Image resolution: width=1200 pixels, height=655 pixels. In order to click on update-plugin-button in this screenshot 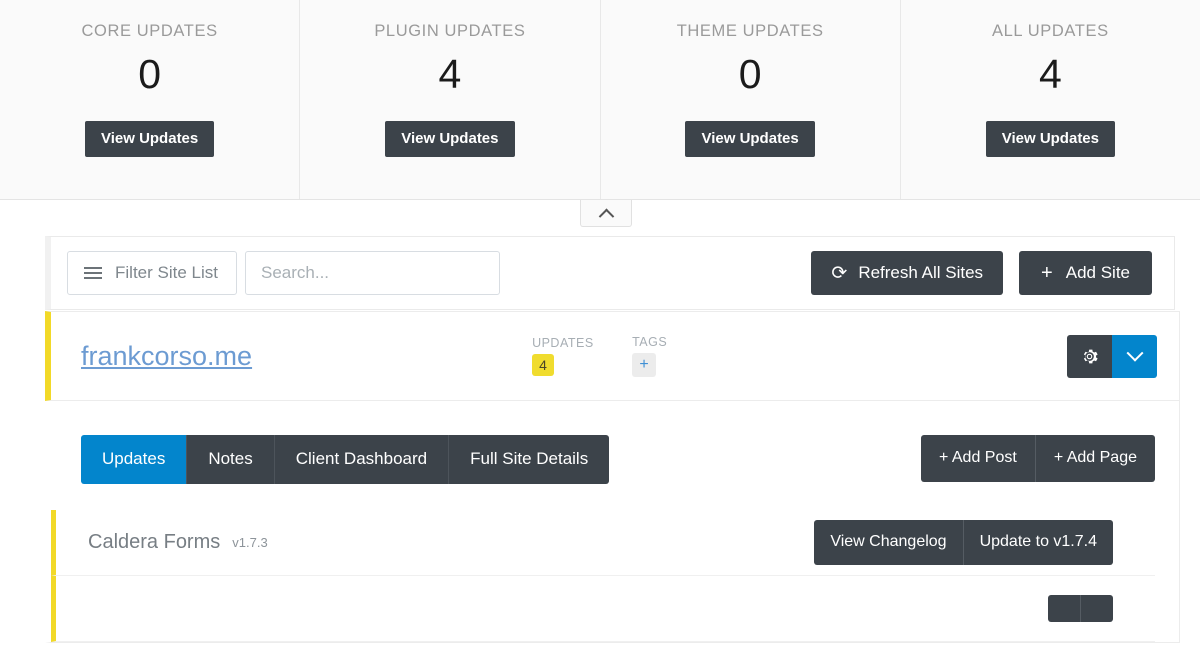, I will do `click(1097, 608)`.